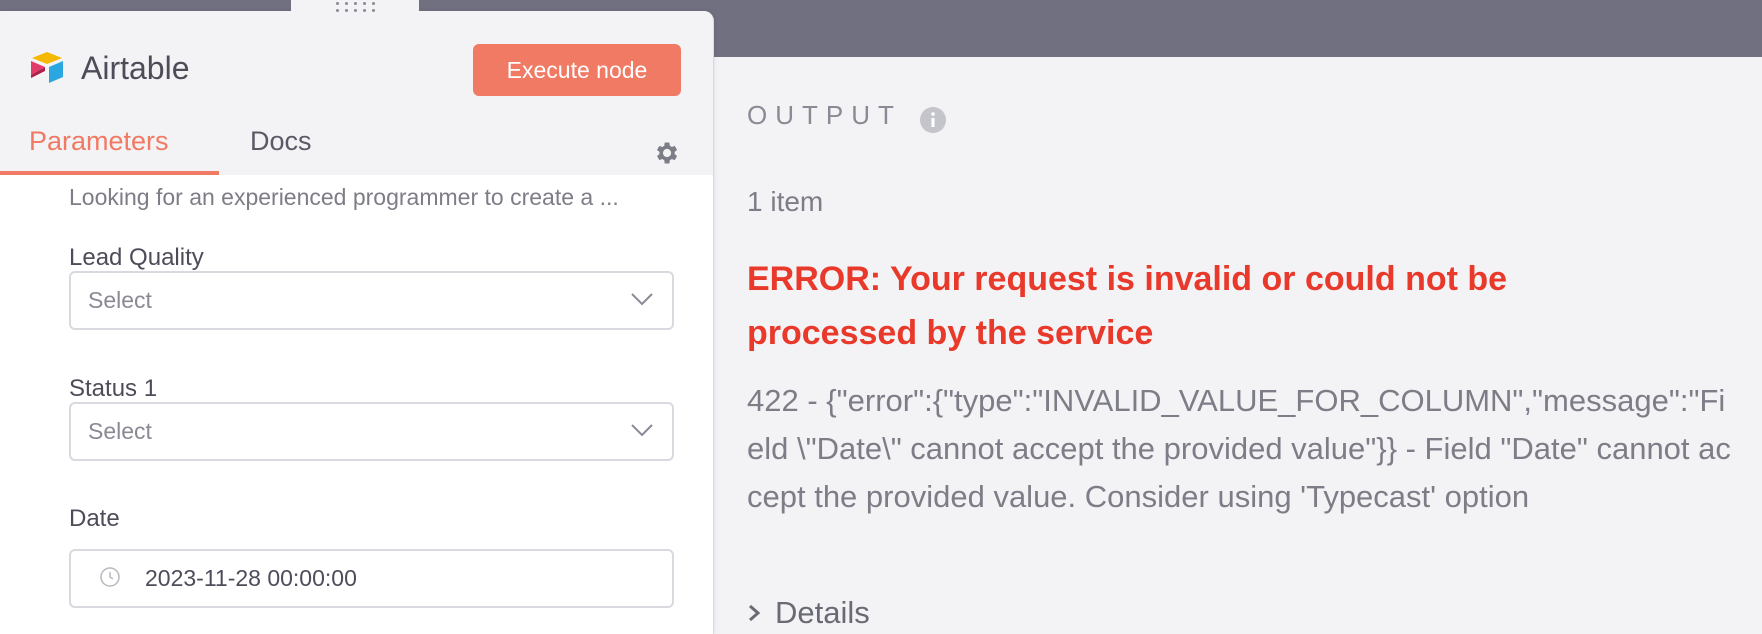 Image resolution: width=1762 pixels, height=634 pixels. I want to click on node-title: Airtable, so click(135, 68).